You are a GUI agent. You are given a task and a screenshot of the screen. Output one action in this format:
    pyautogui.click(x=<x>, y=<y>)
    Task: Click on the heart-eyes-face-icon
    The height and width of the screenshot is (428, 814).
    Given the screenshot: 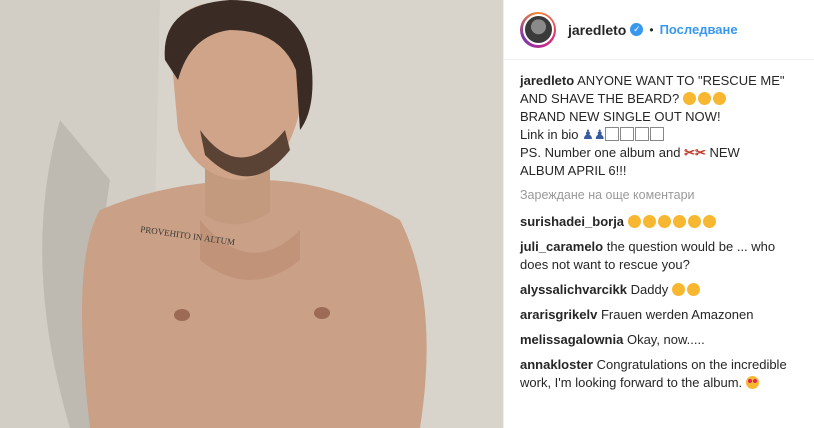 What is the action you would take?
    pyautogui.click(x=752, y=382)
    